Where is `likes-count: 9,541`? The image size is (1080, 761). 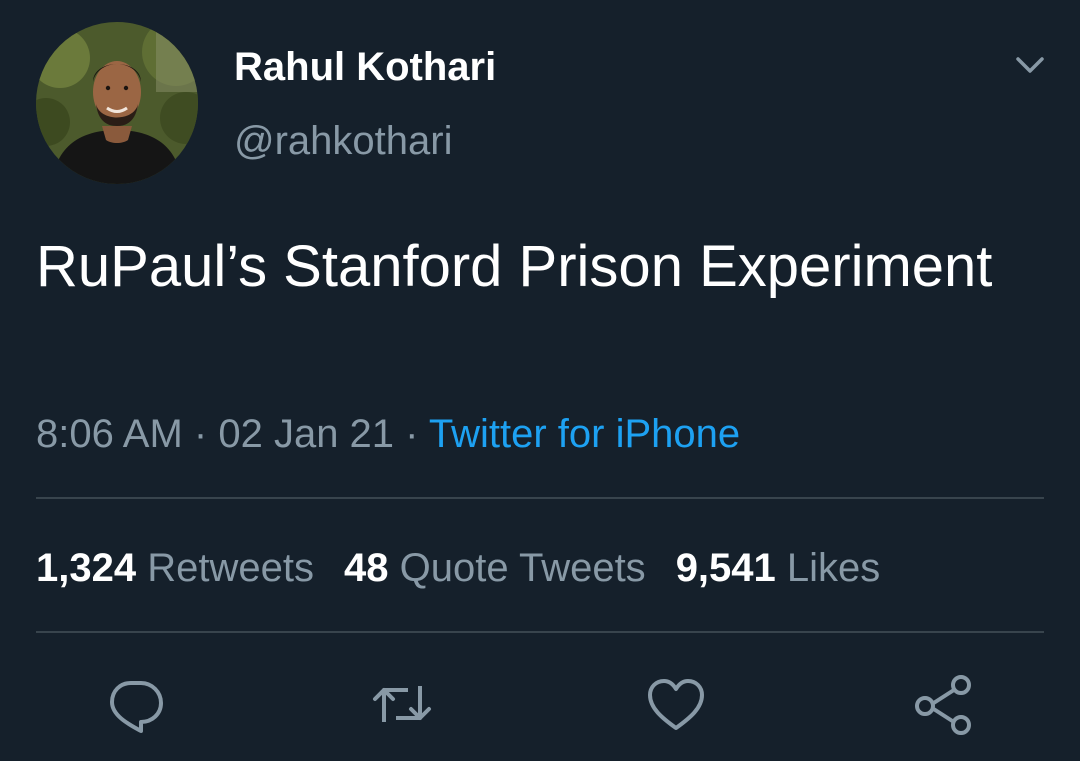 likes-count: 9,541 is located at coordinates (725, 568).